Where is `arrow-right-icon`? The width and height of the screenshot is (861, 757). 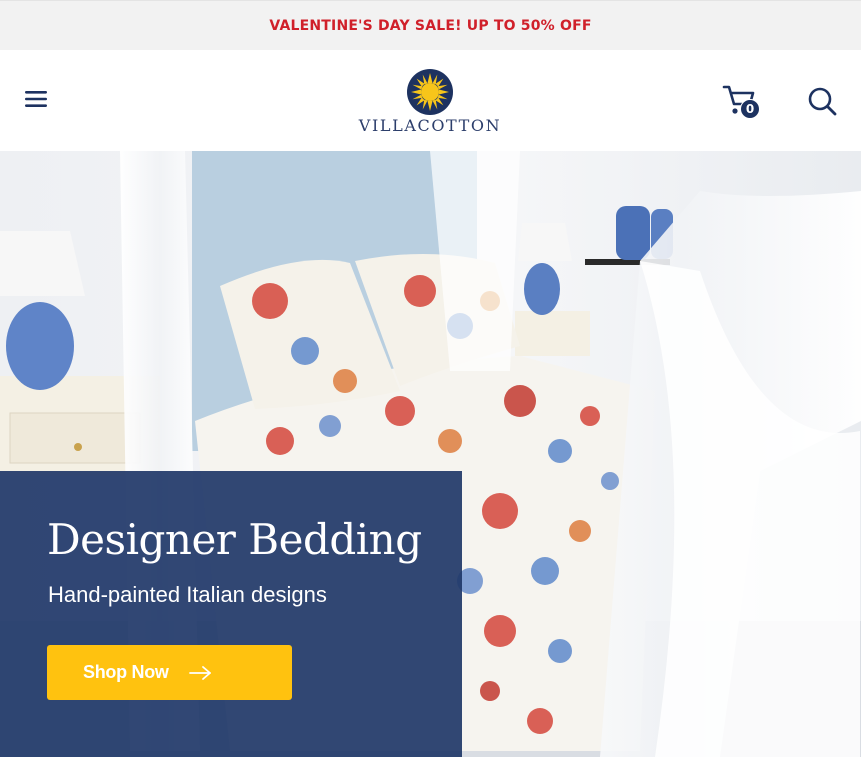 arrow-right-icon is located at coordinates (199, 672).